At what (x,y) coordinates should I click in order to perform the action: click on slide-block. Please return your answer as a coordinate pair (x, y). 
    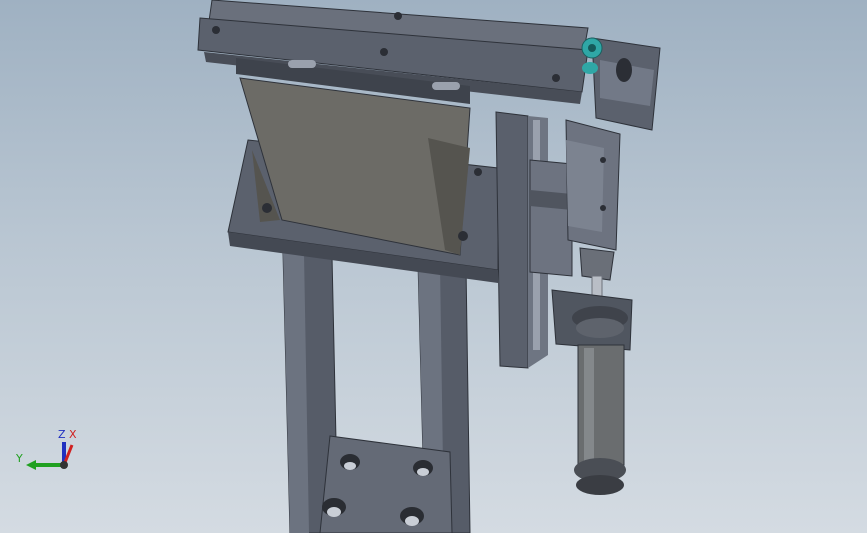
    Looking at the image, I should click on (593, 185).